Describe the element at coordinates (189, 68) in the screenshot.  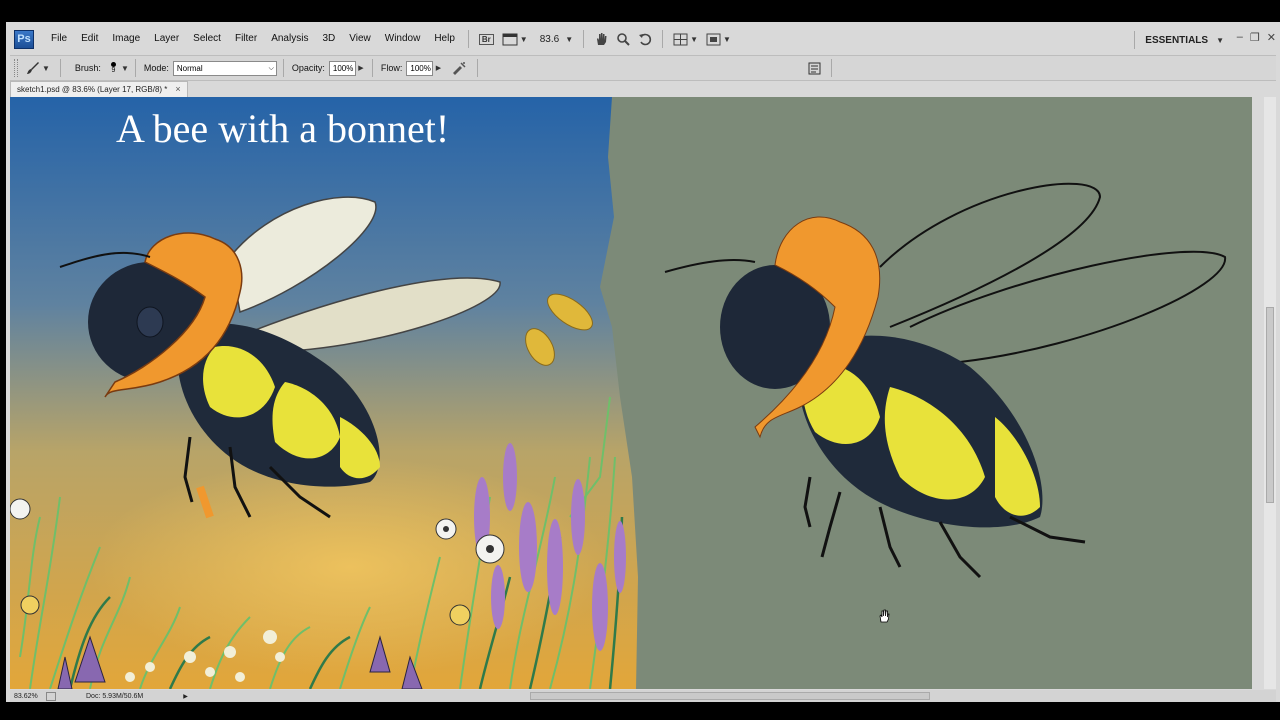
I see `blend-mode-value: Normal` at that location.